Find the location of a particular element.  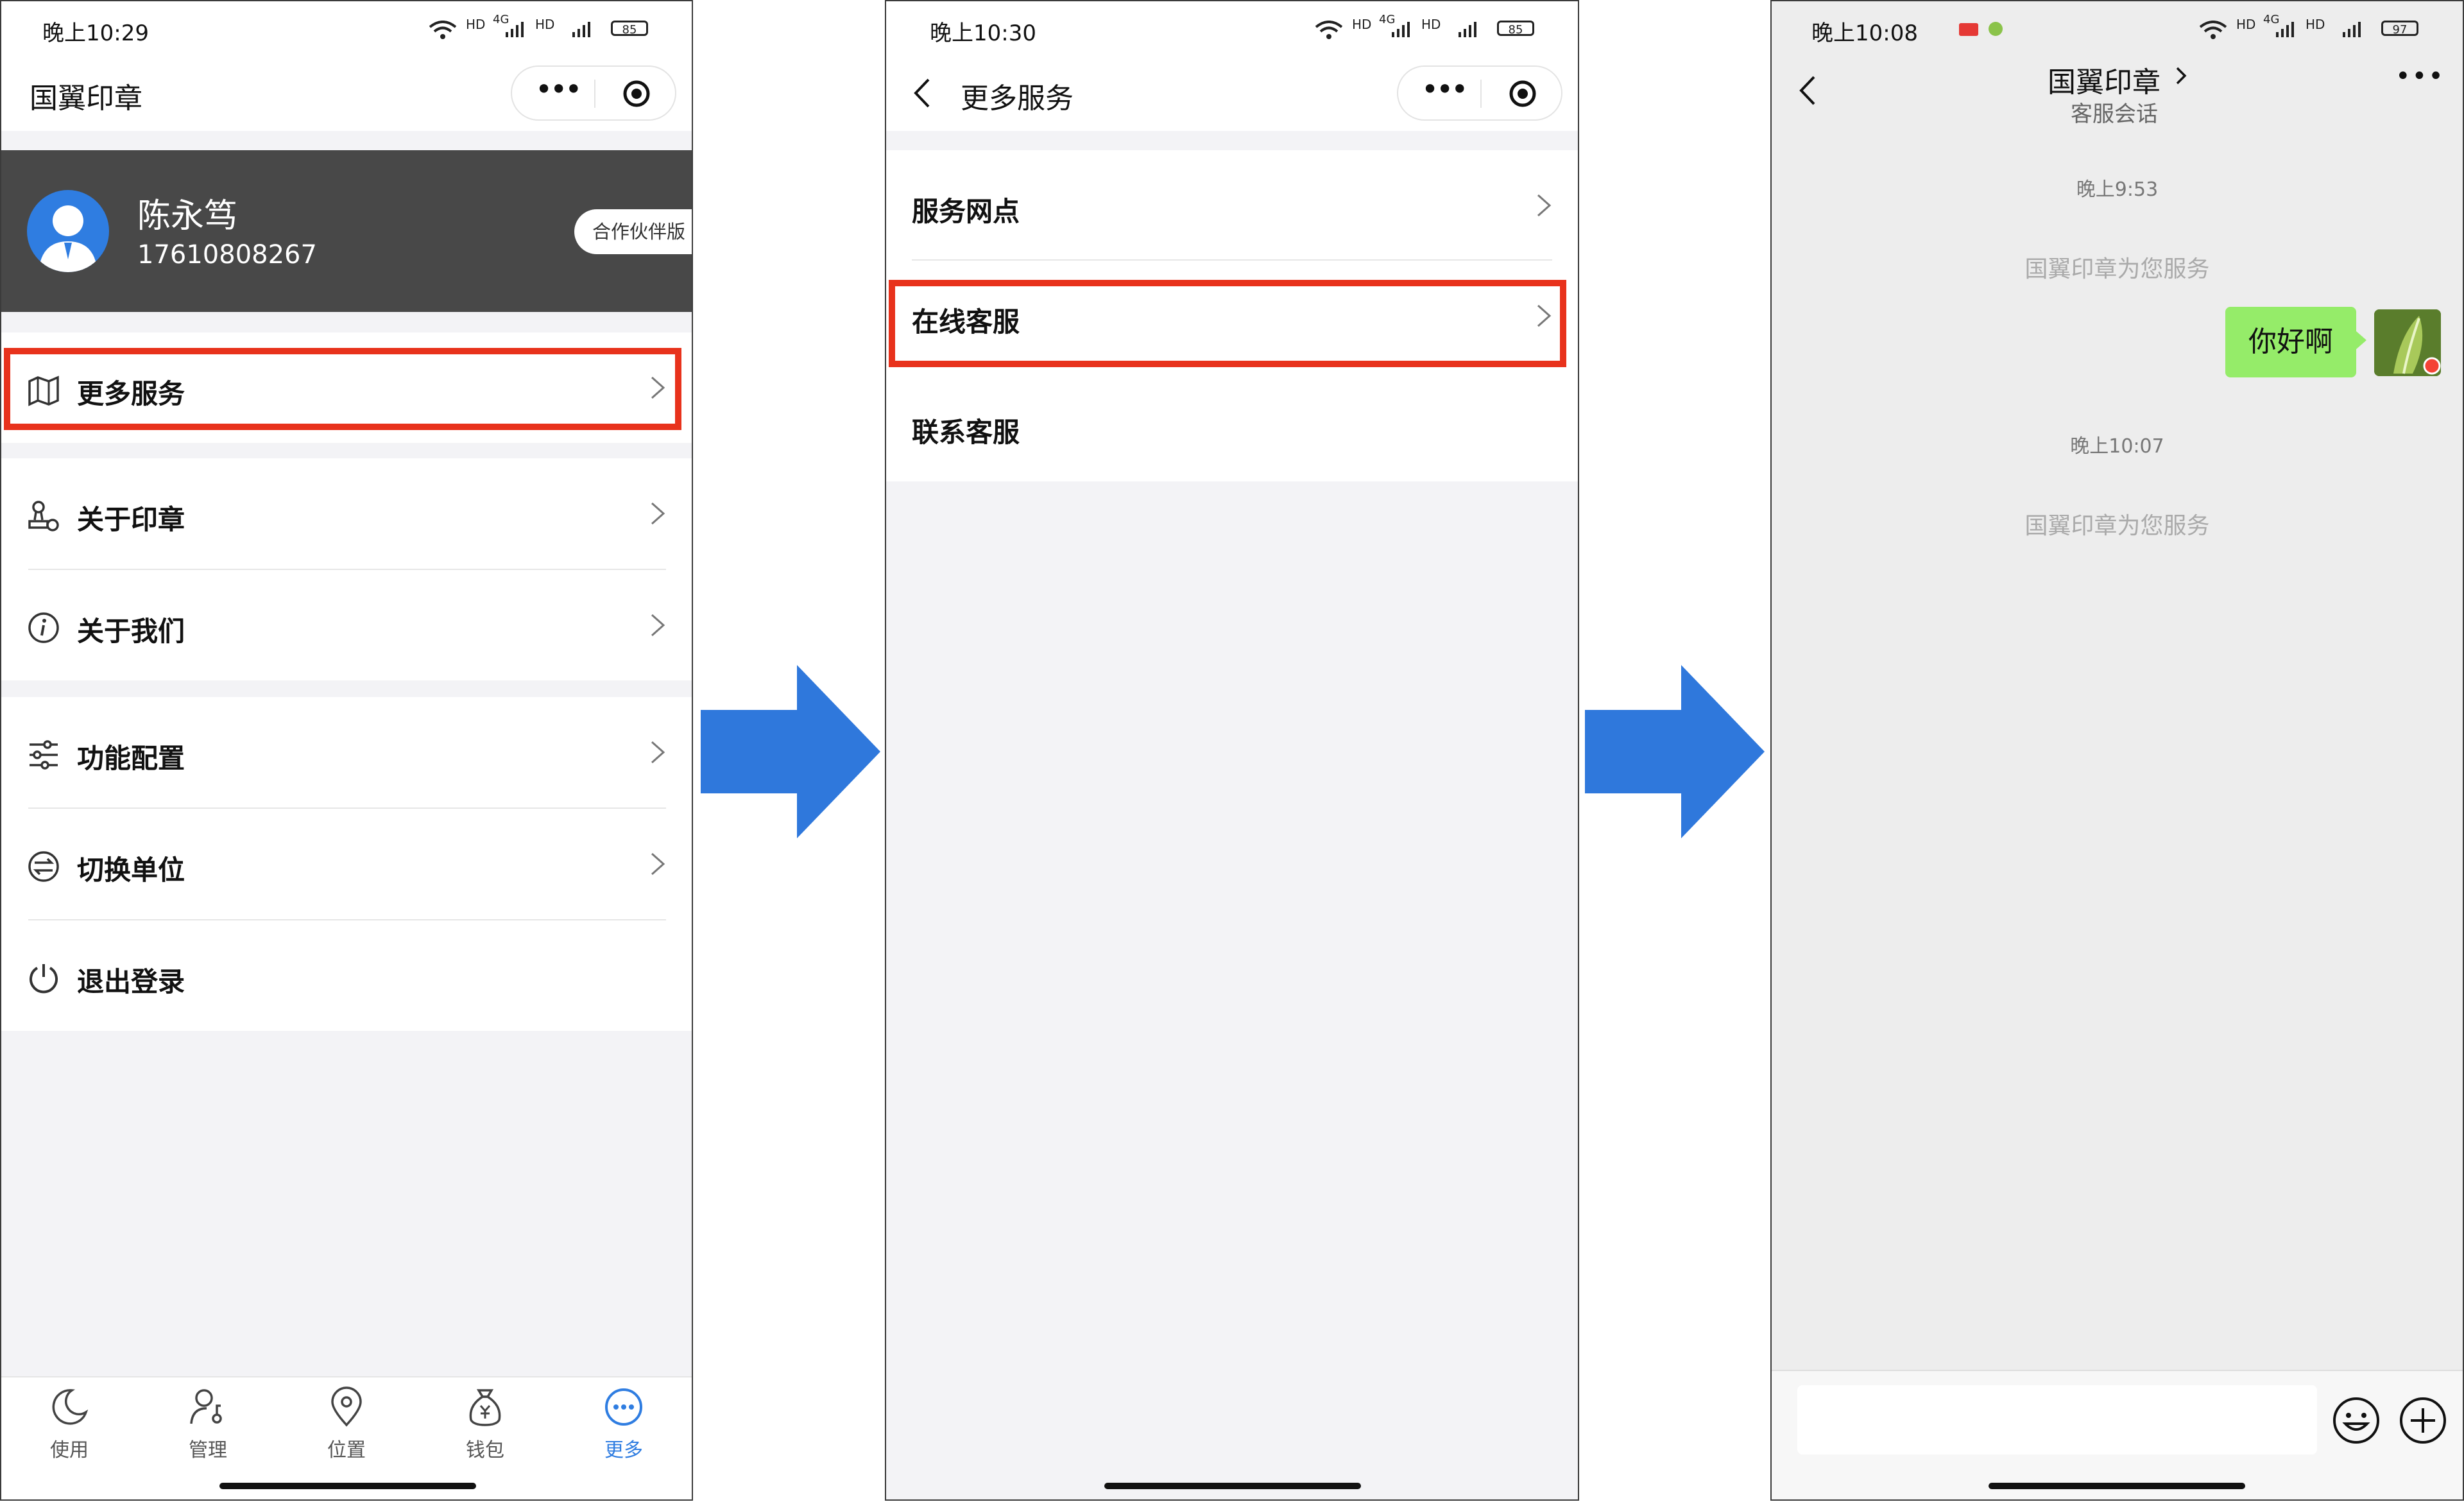

tab-more: 更多 is located at coordinates (624, 1424).